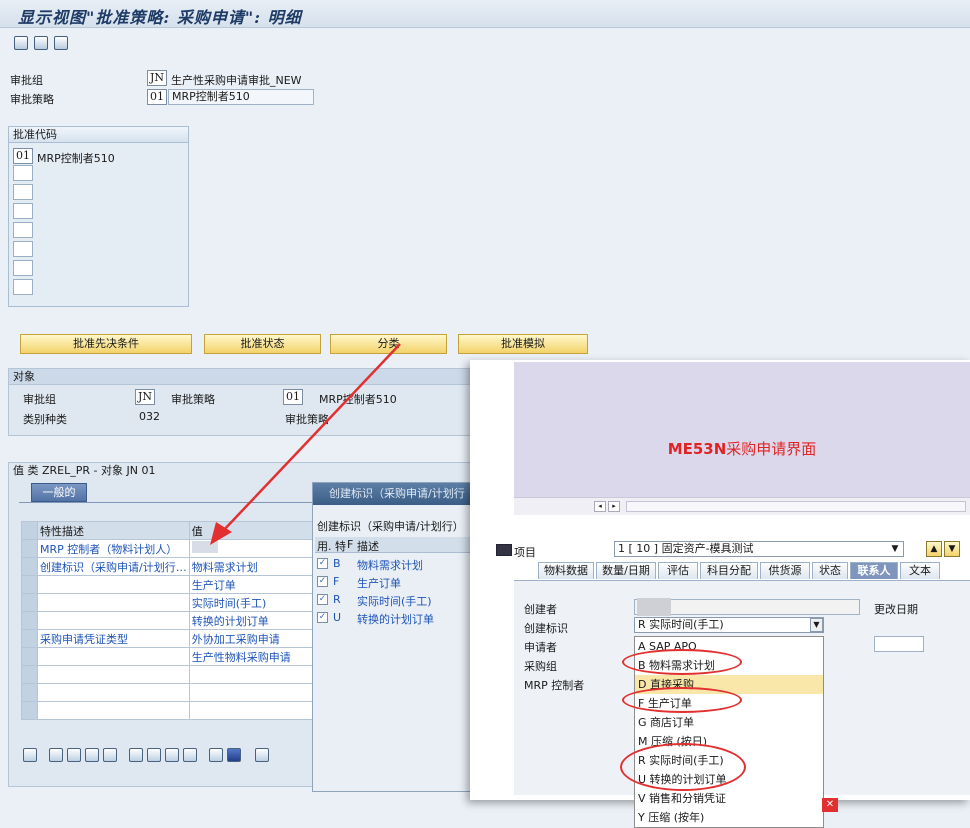 The image size is (970, 828). Describe the element at coordinates (614, 506) in the screenshot. I see `scroll-right-icon: ▸` at that location.